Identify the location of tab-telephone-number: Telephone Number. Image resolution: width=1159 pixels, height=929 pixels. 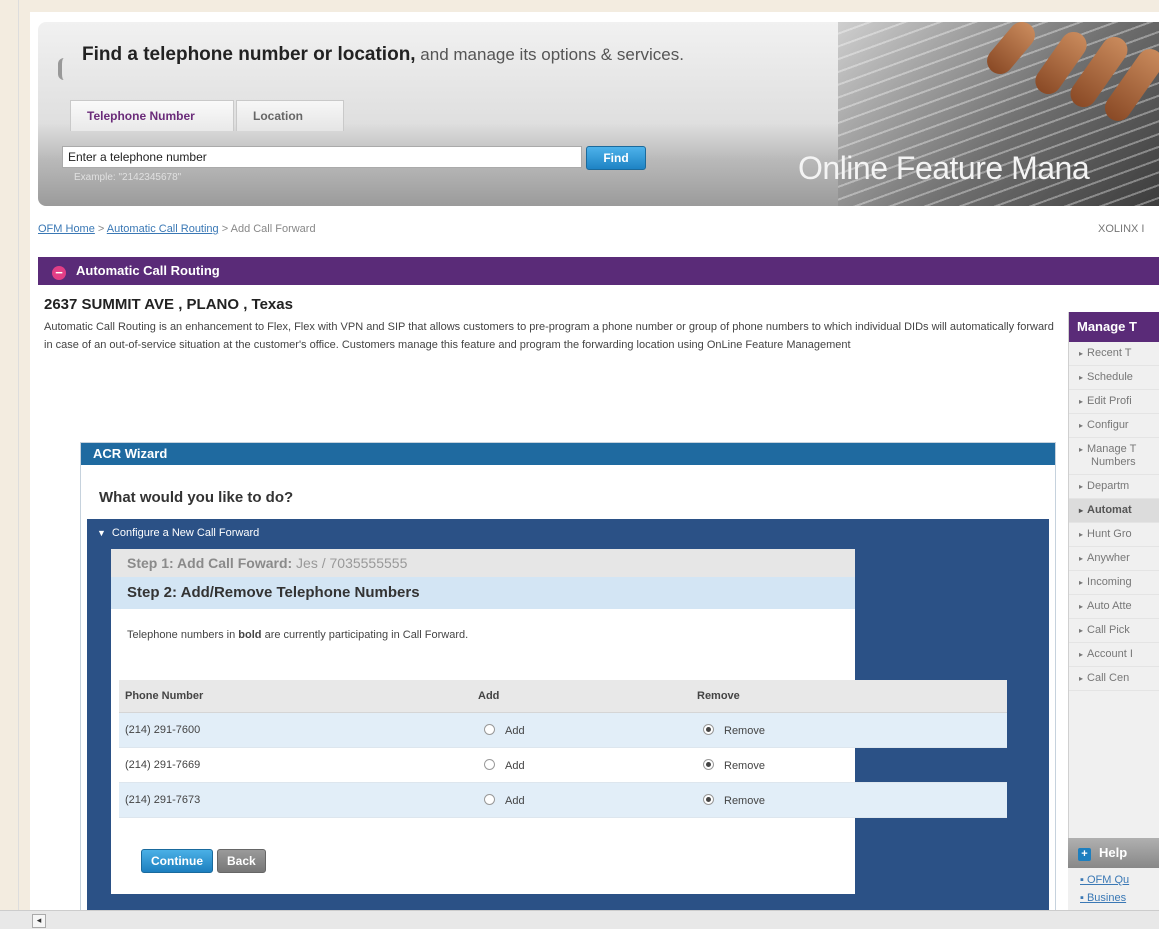
(152, 115).